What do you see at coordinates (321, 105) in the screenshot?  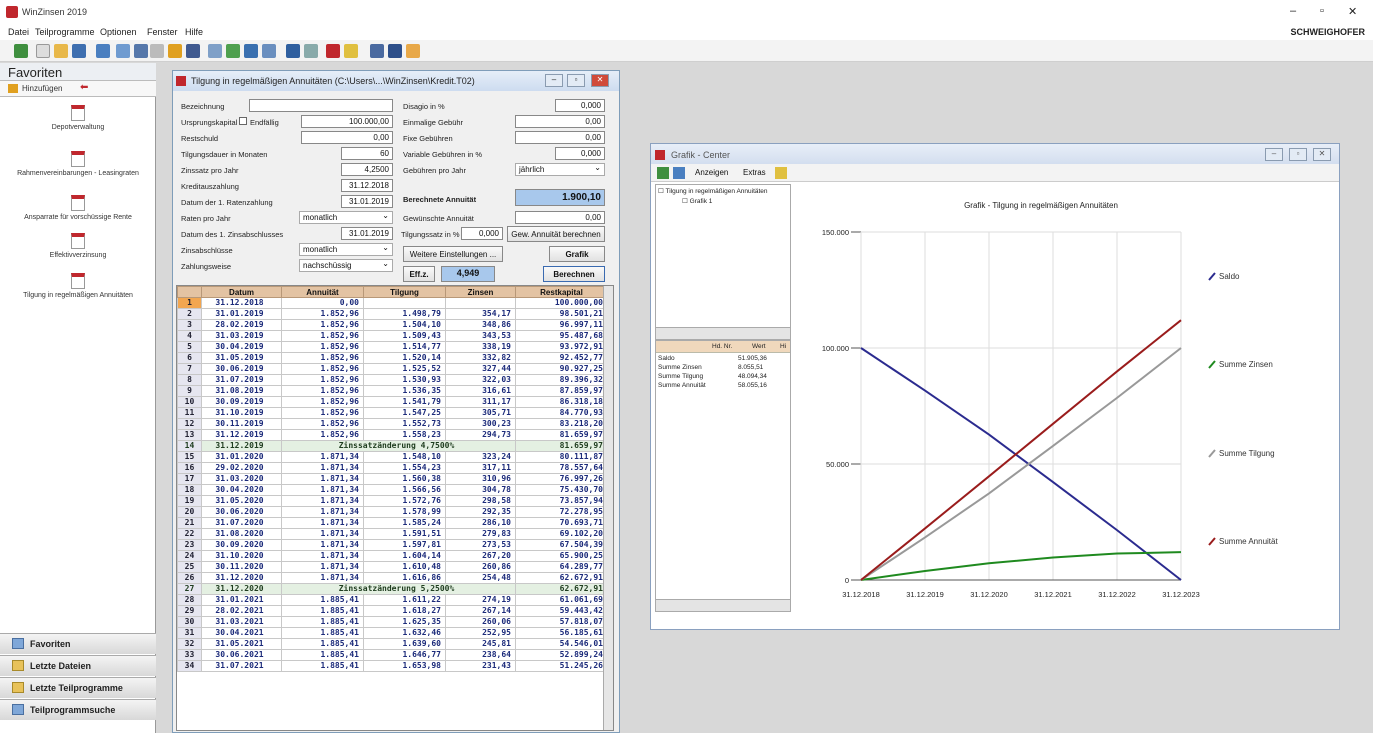 I see `bezeichnung-field` at bounding box center [321, 105].